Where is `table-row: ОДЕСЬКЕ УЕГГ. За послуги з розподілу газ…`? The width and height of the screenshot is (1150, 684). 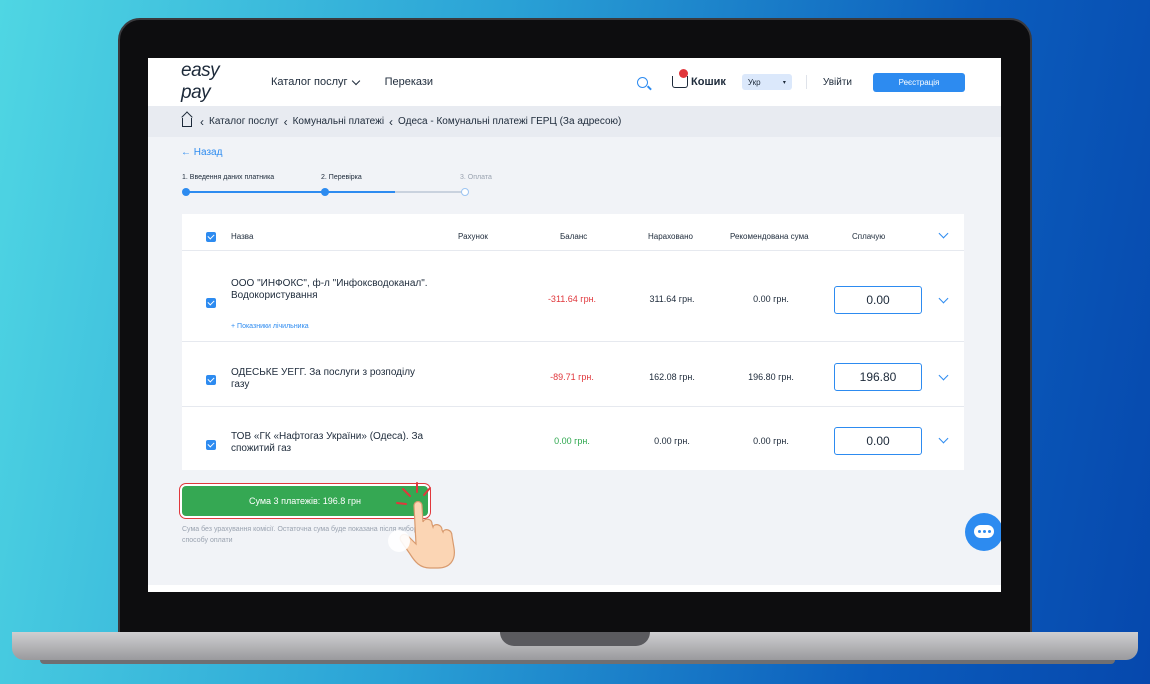 table-row: ОДЕСЬКЕ УЕГГ. За послуги з розподілу газ… is located at coordinates (573, 374).